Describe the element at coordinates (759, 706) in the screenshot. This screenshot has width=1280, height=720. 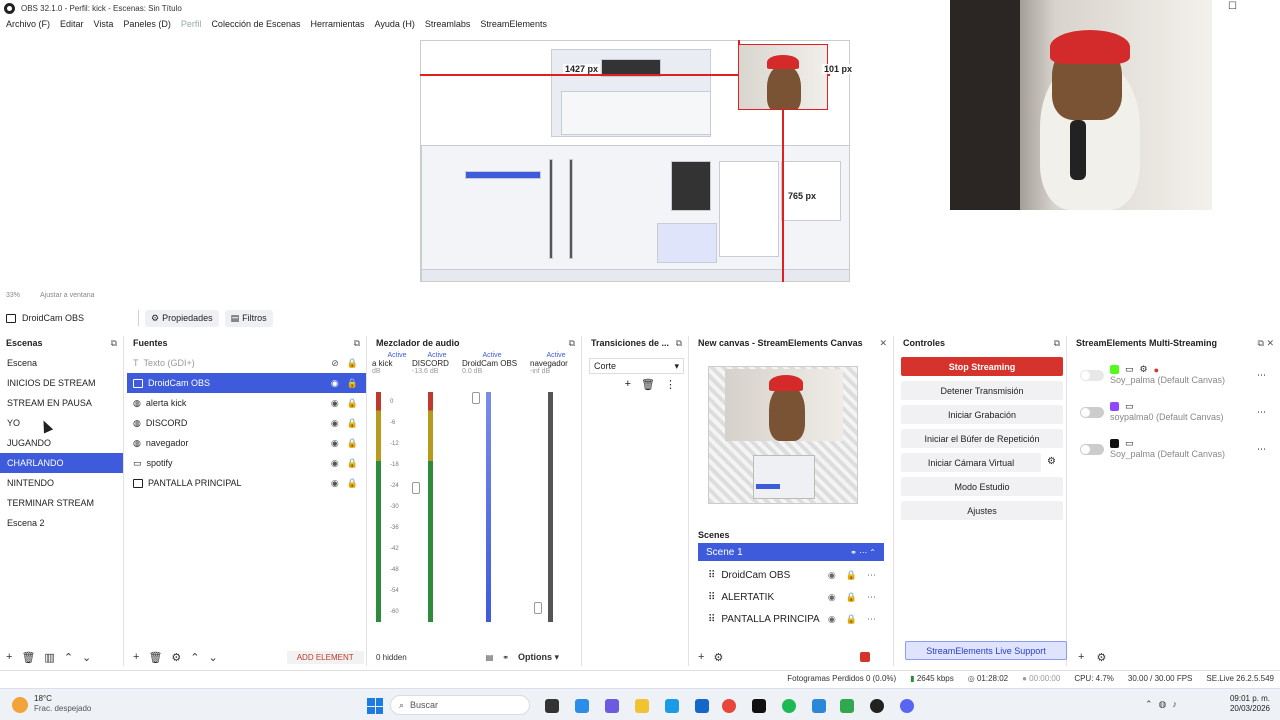
I see `tiktok-app-icon` at that location.